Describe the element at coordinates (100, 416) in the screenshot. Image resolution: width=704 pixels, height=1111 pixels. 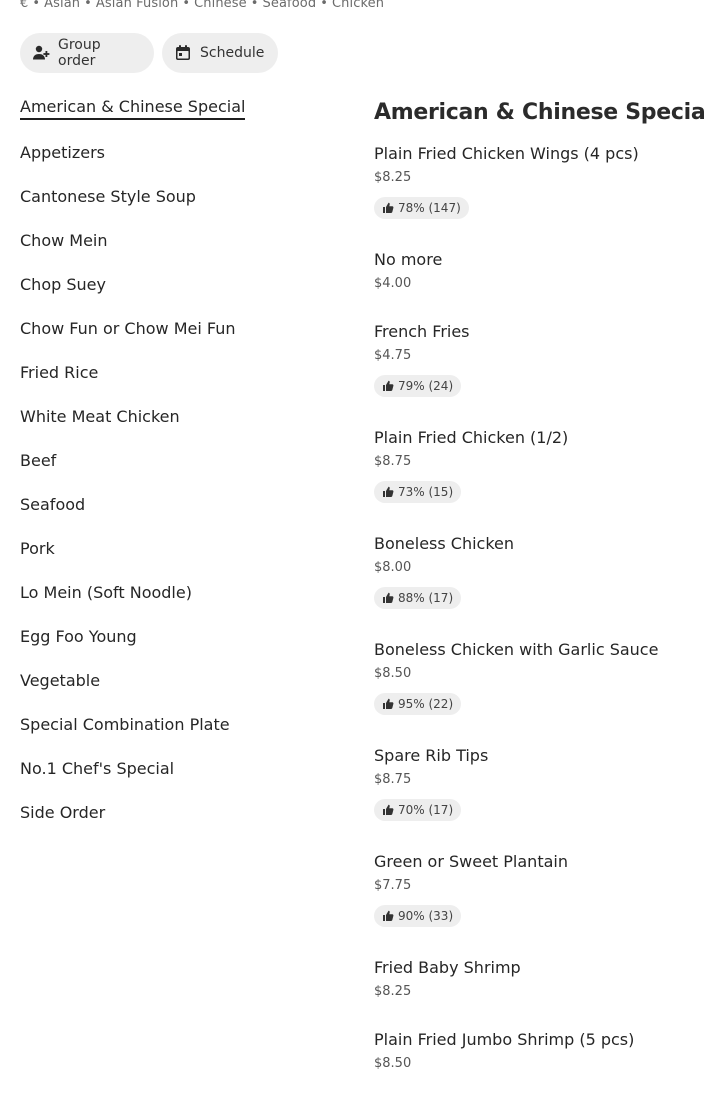
I see `sidebar-item-label: White Meat Chicken` at that location.